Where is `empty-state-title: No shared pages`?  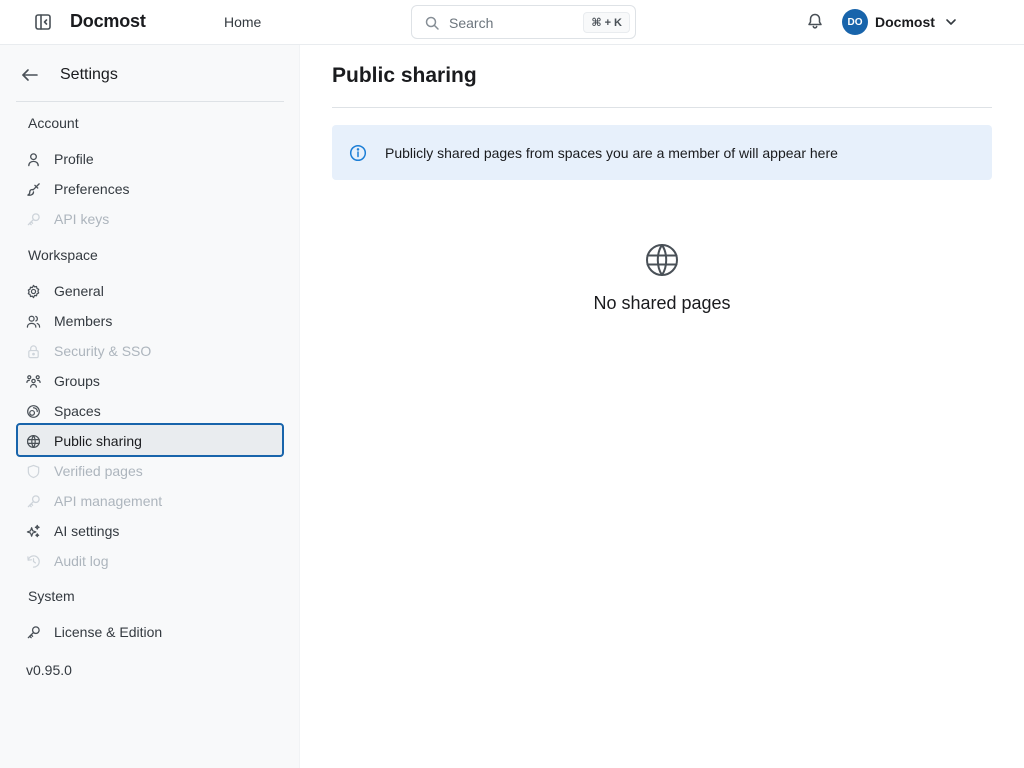
empty-state-title: No shared pages is located at coordinates (662, 303).